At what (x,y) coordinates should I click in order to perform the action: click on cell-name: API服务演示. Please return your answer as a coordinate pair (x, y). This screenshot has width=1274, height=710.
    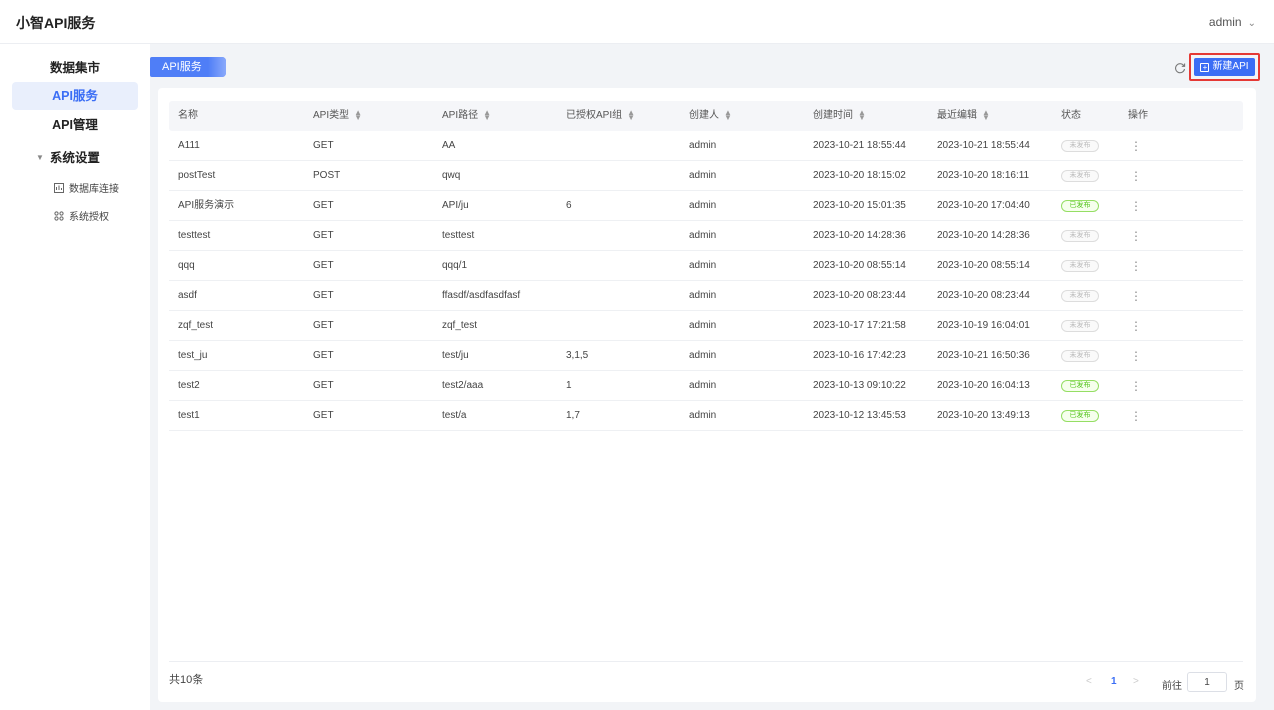
    Looking at the image, I should click on (206, 205).